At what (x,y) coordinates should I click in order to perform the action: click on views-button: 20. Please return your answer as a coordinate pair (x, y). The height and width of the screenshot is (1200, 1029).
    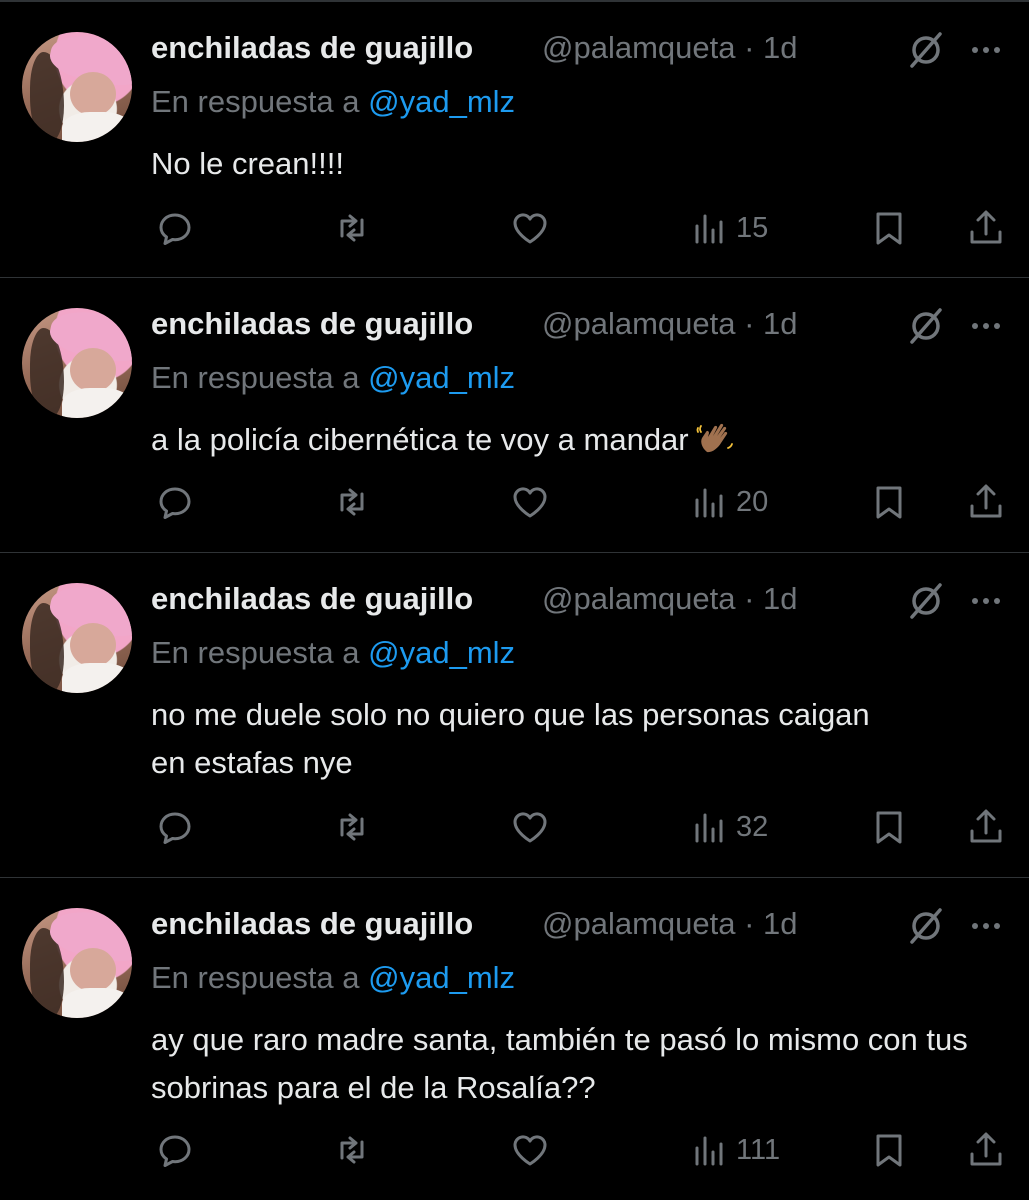
    Looking at the image, I should click on (729, 502).